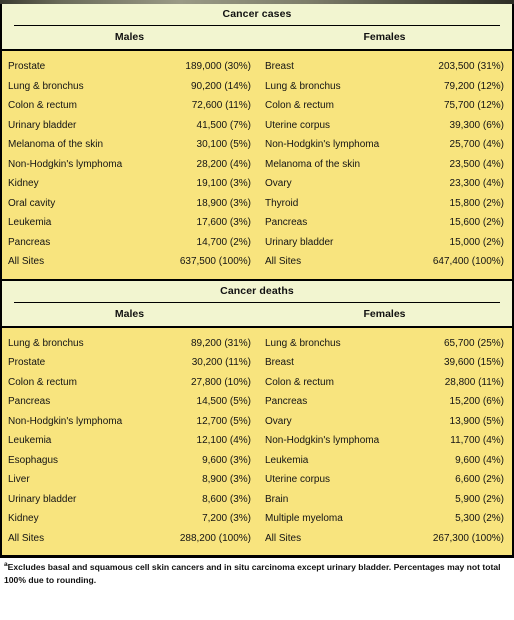  Describe the element at coordinates (218, 66) in the screenshot. I see `site-value: 189,000 (30%)` at that location.